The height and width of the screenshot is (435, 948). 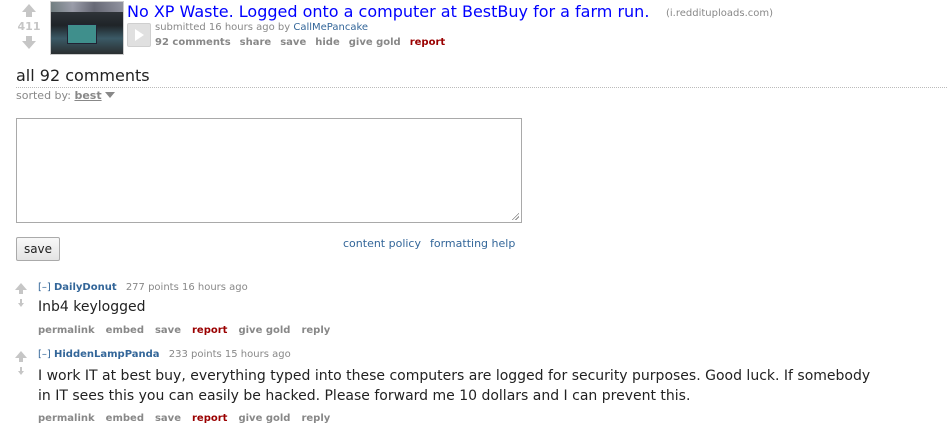 I want to click on post-buttons: 92 comments share save hide give gold report, so click(x=304, y=42).